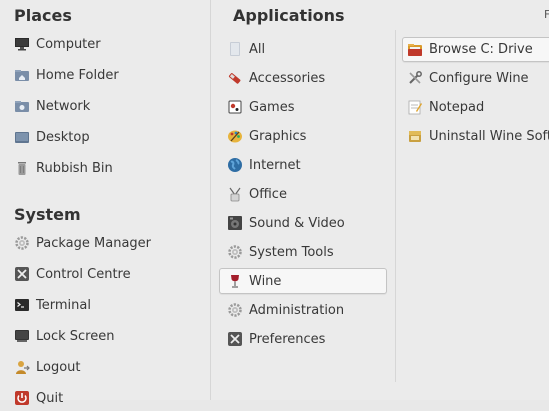 The width and height of the screenshot is (549, 411). I want to click on accessories-icon, so click(235, 78).